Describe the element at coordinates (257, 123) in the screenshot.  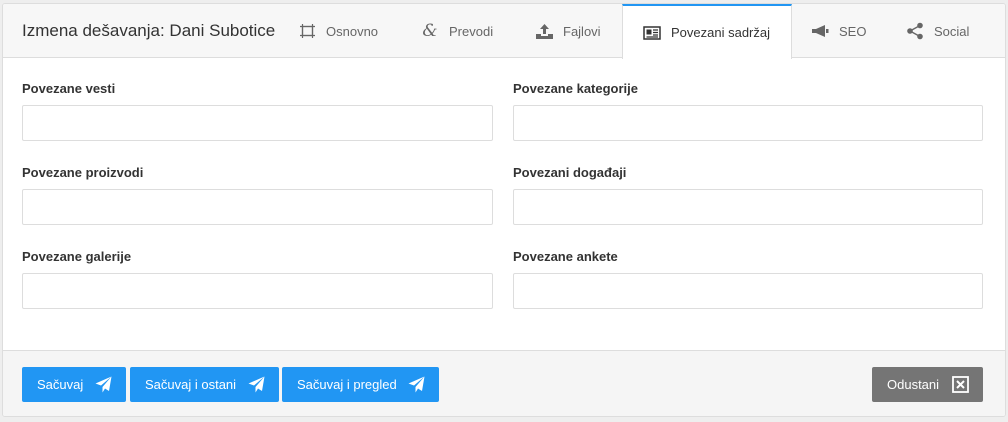
I see `povezane-vesti-input` at that location.